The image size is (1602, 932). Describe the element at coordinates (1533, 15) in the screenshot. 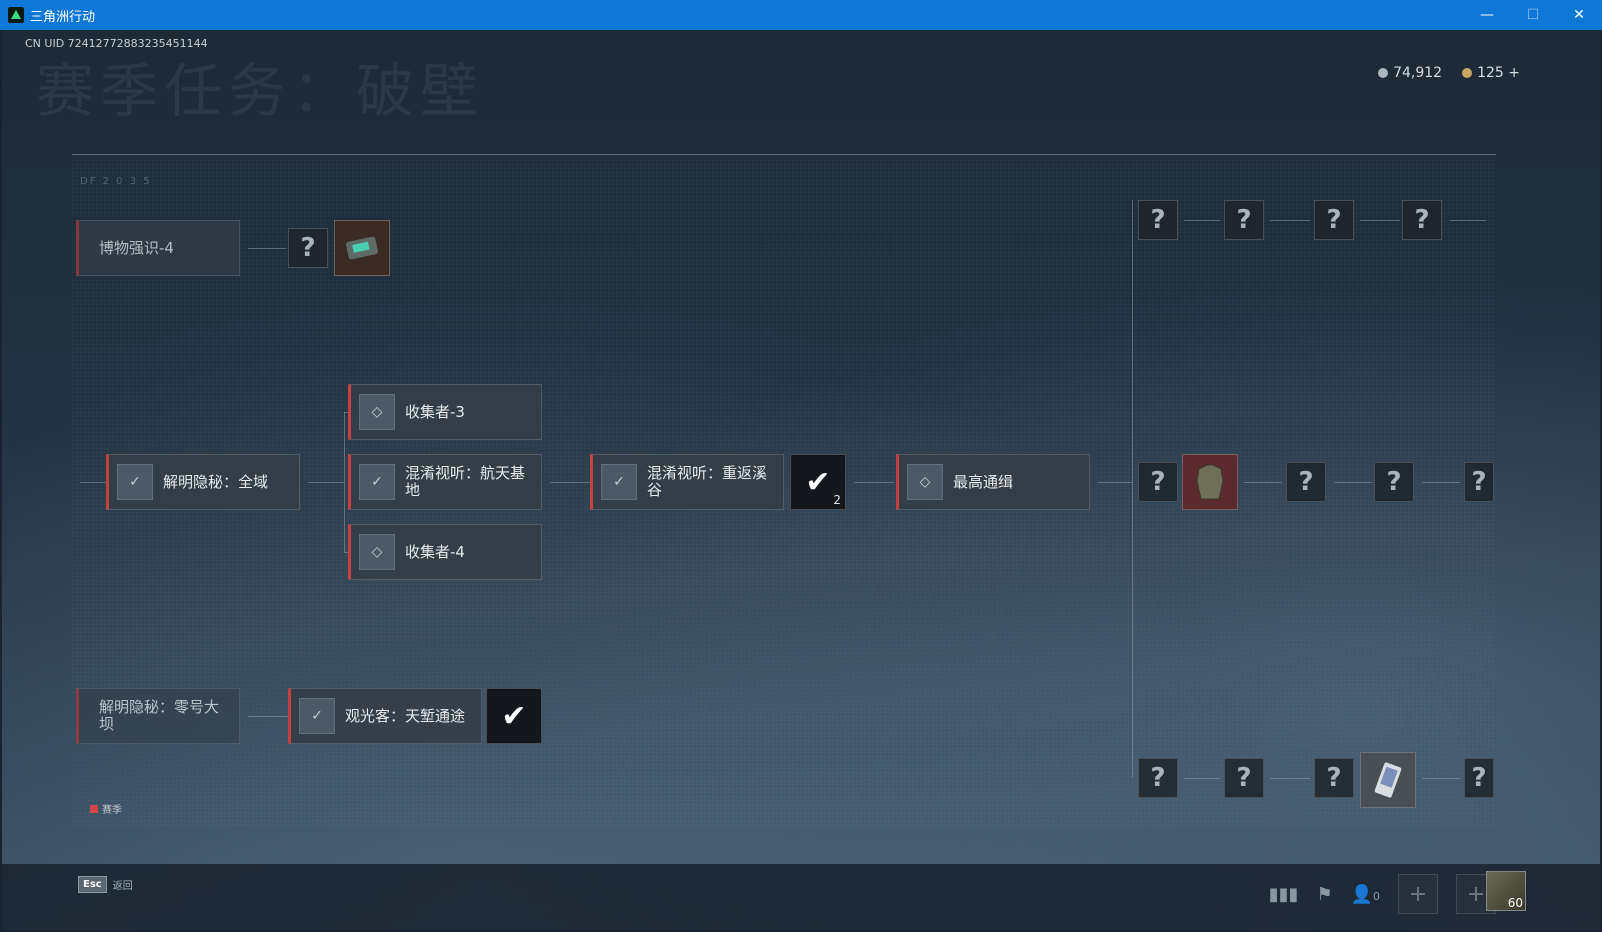

I see `maximize-button: ☐` at that location.